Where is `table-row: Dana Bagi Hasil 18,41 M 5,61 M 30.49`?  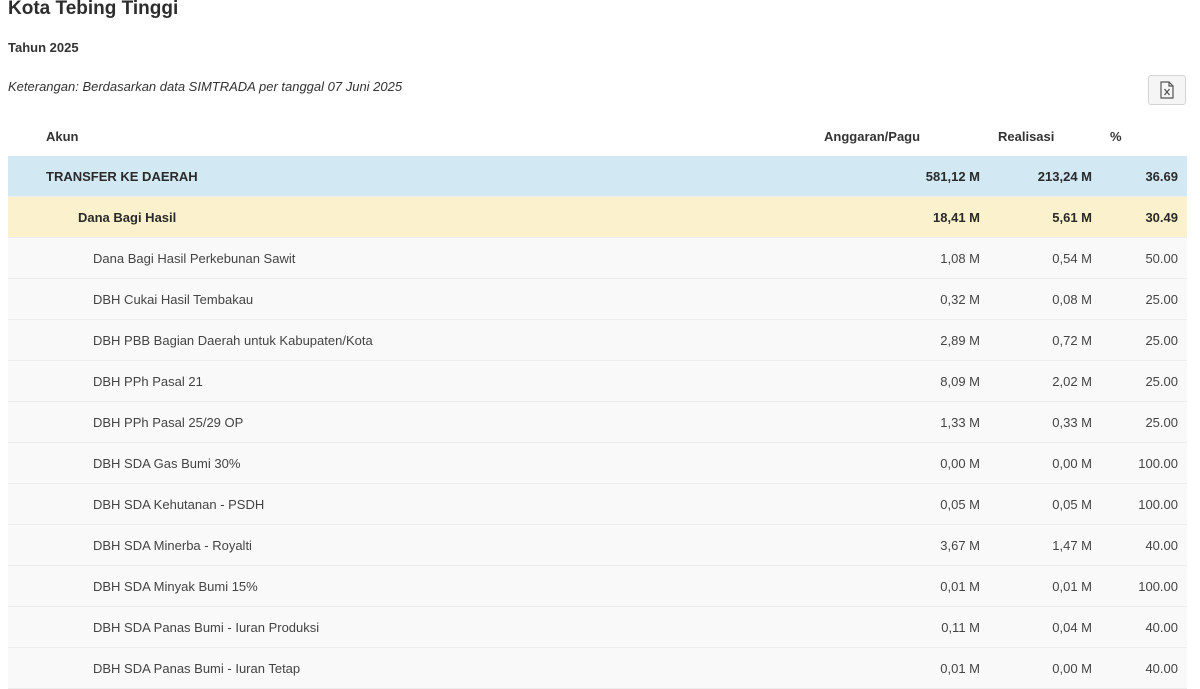
table-row: Dana Bagi Hasil 18,41 M 5,61 M 30.49 is located at coordinates (597, 217).